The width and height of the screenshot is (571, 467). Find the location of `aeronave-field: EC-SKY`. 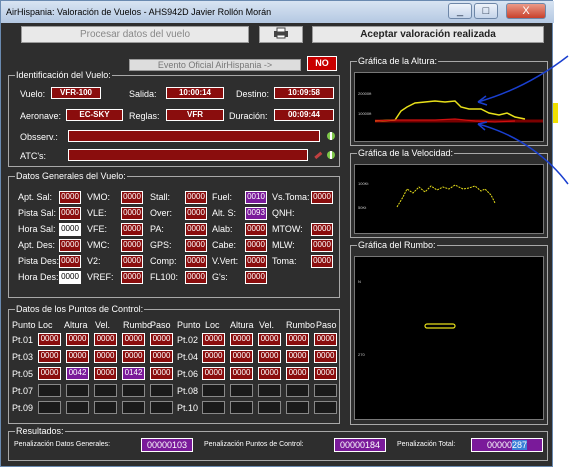

aeronave-field: EC-SKY is located at coordinates (94, 115).